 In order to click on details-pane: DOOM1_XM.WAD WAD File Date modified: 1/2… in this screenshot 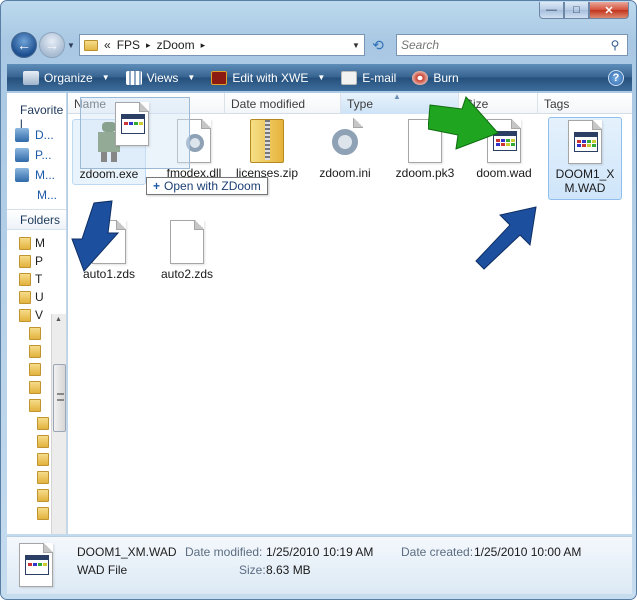, I will do `click(319, 565)`.